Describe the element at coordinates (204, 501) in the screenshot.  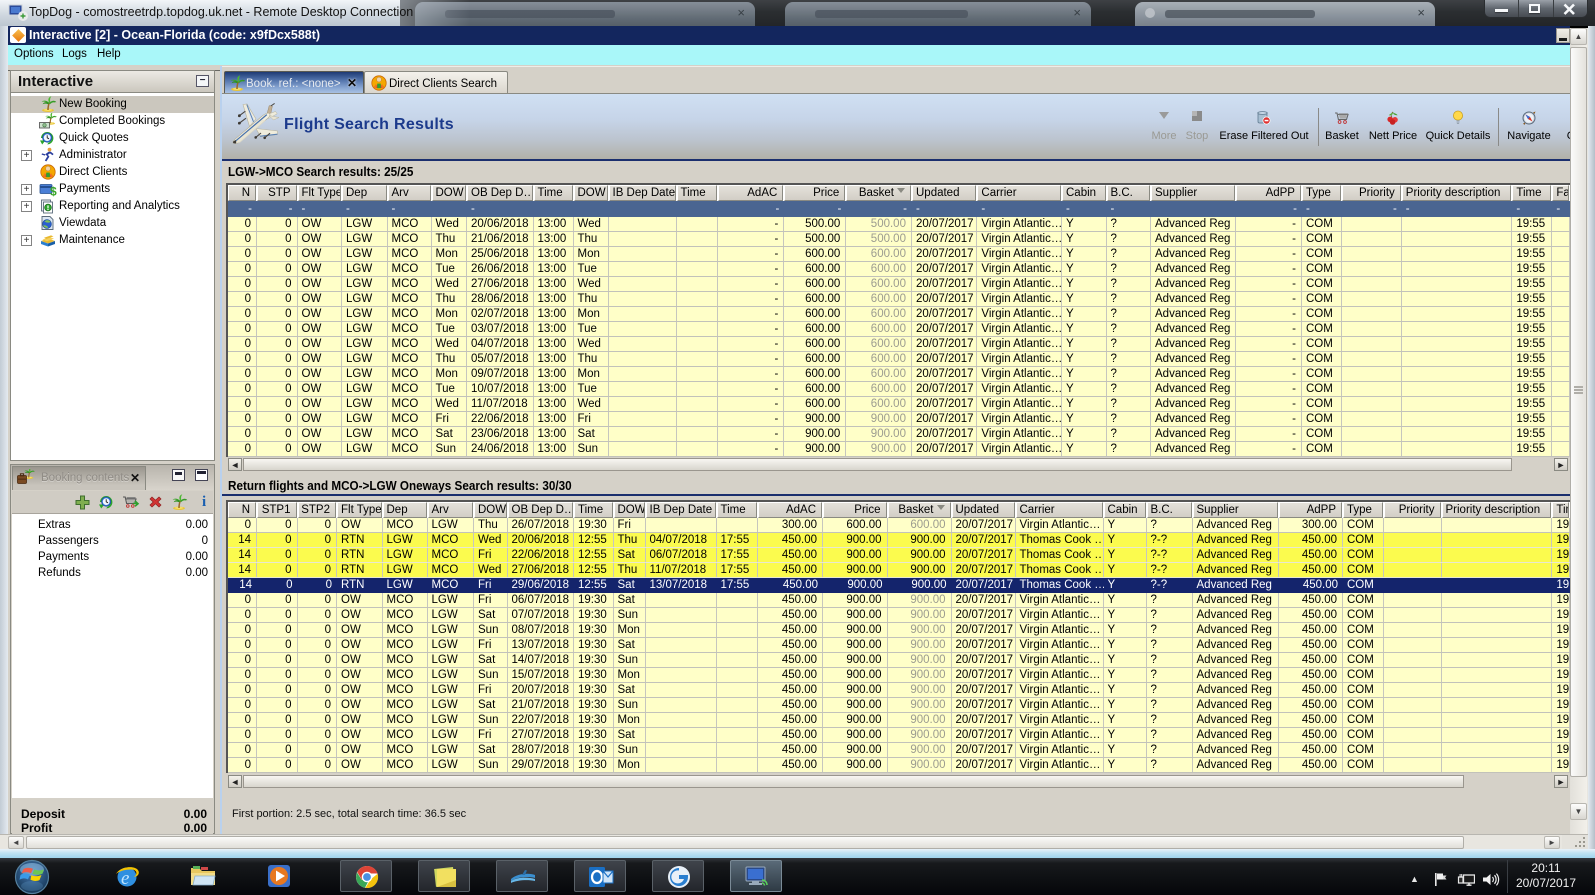
I see `svg-text: i` at that location.